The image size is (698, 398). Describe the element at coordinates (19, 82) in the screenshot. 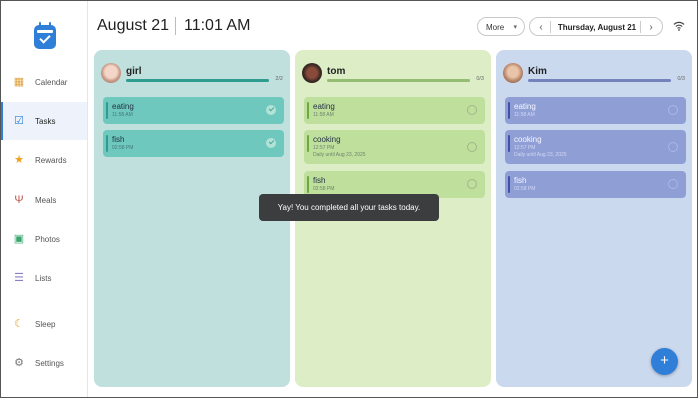

I see `calendar-icon: ▦` at that location.